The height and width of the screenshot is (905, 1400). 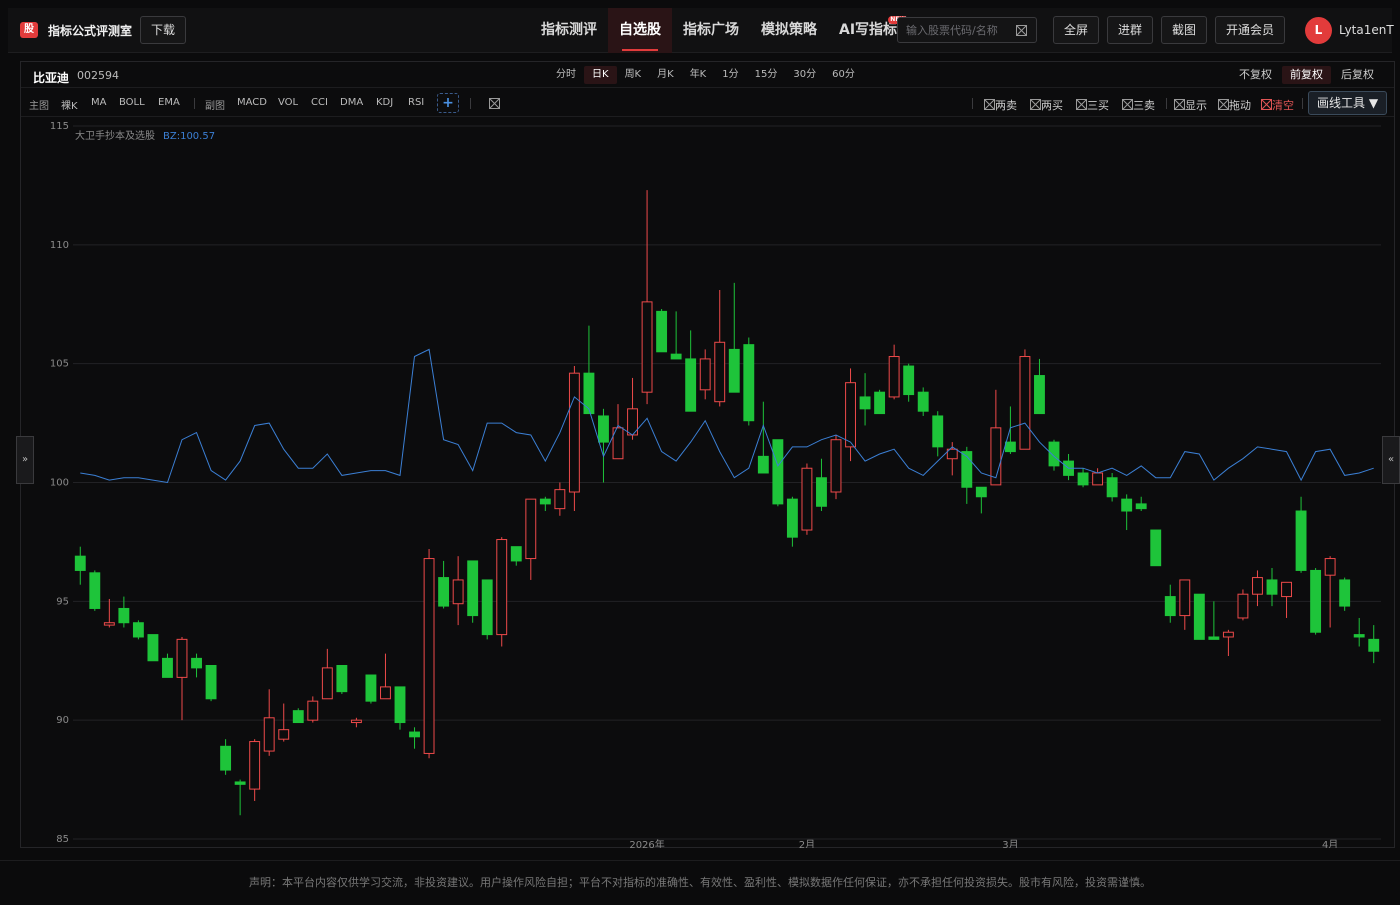 What do you see at coordinates (843, 75) in the screenshot?
I see `period-60min: 60分` at bounding box center [843, 75].